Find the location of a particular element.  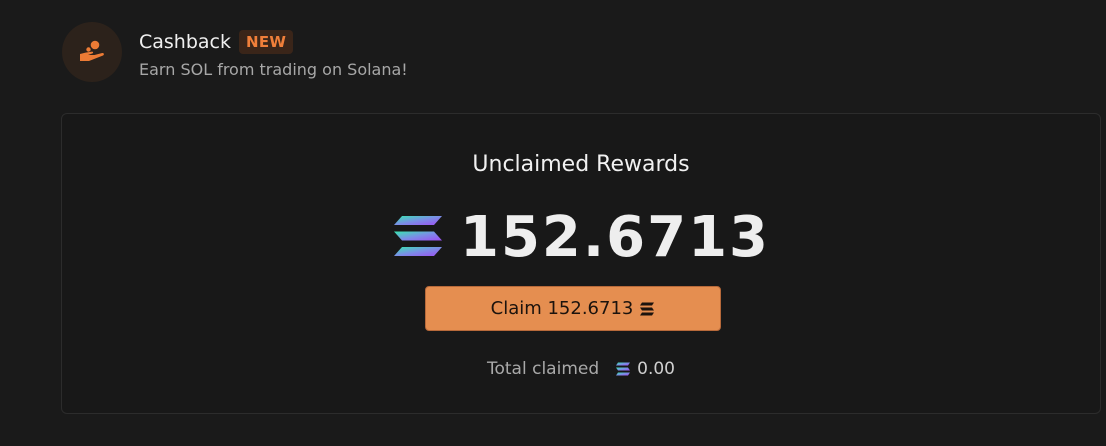

total-claimed-row: Total claimed 0.00 is located at coordinates (581, 369).